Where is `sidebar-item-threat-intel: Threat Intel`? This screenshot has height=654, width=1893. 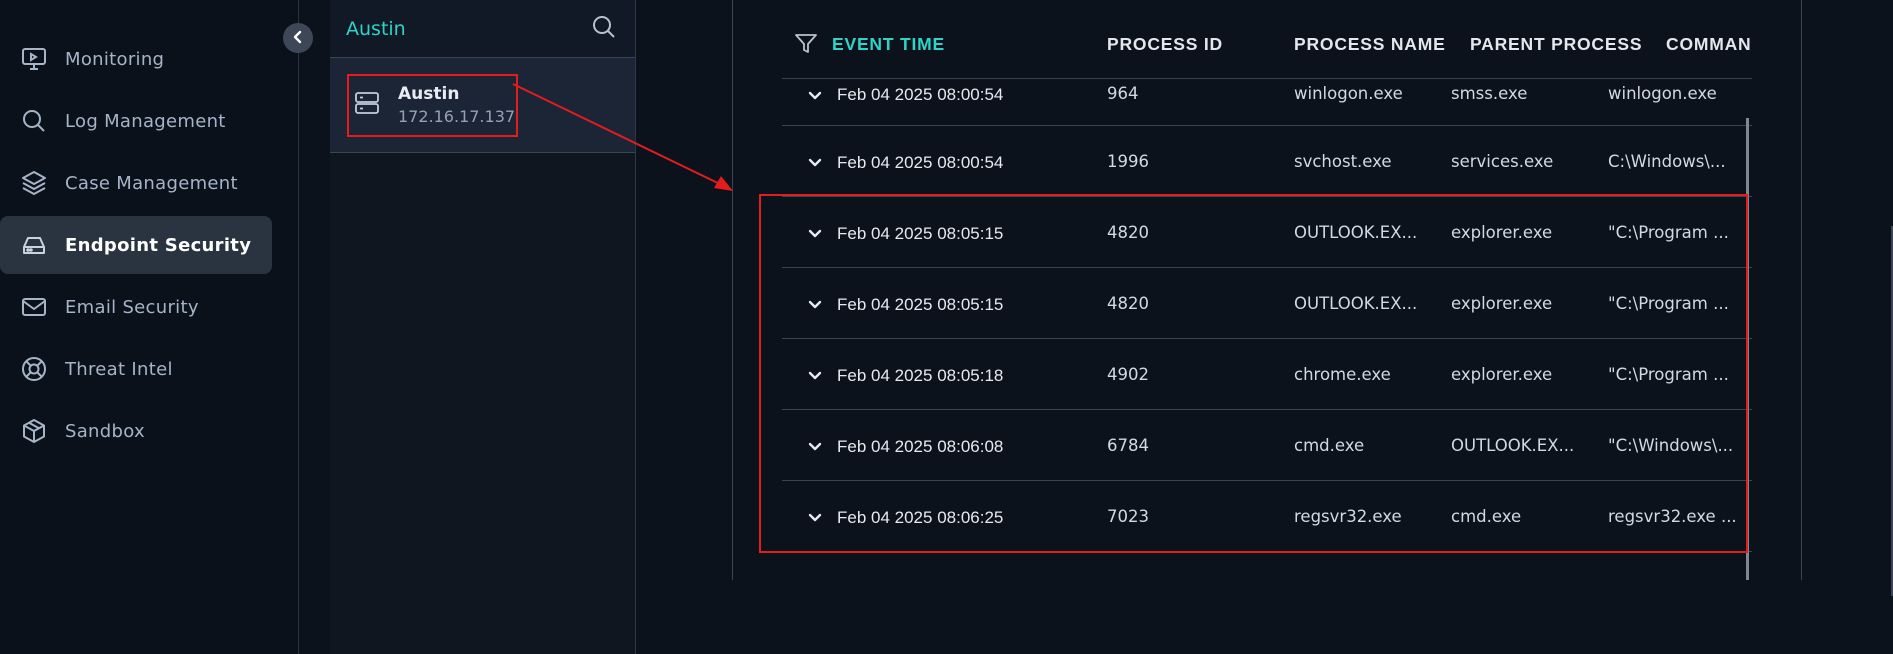
sidebar-item-threat-intel: Threat Intel is located at coordinates (136, 369).